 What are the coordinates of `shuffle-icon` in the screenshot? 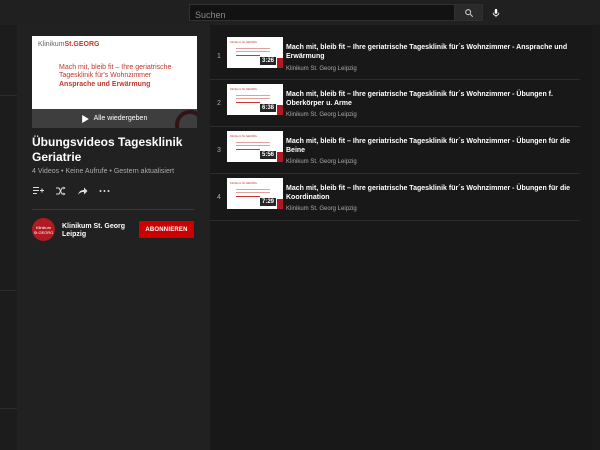 It's located at (60, 191).